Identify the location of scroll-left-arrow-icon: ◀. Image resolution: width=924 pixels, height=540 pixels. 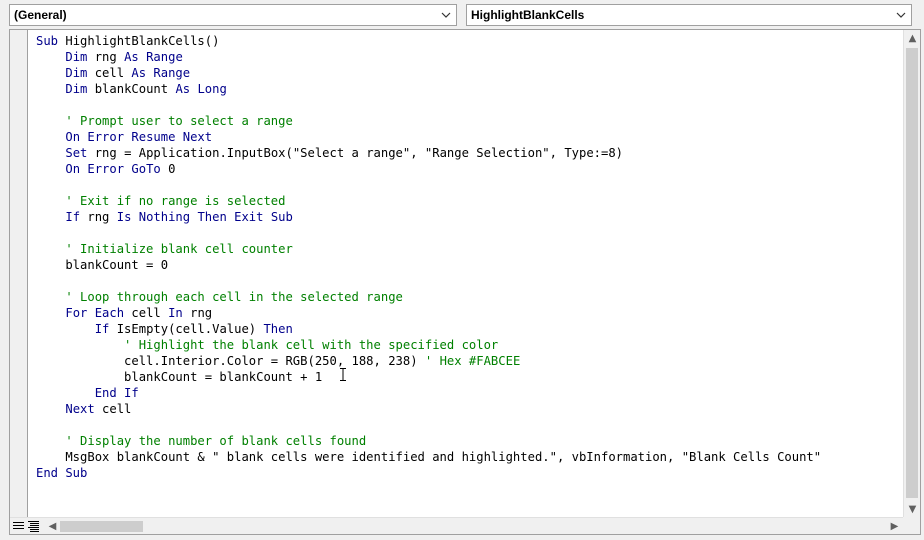
(52, 526).